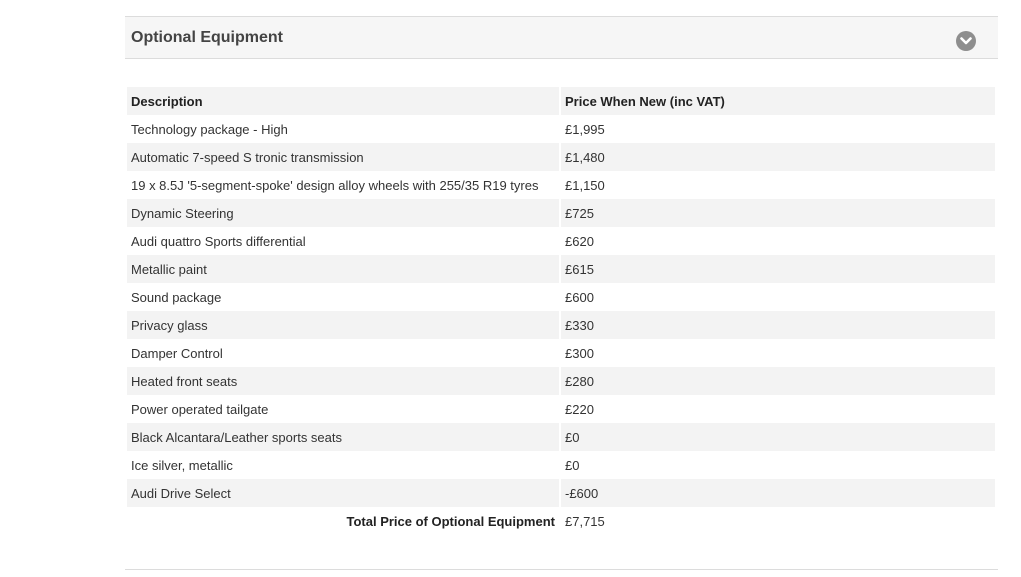  I want to click on table-row: Ice silver, metallic £0, so click(561, 465).